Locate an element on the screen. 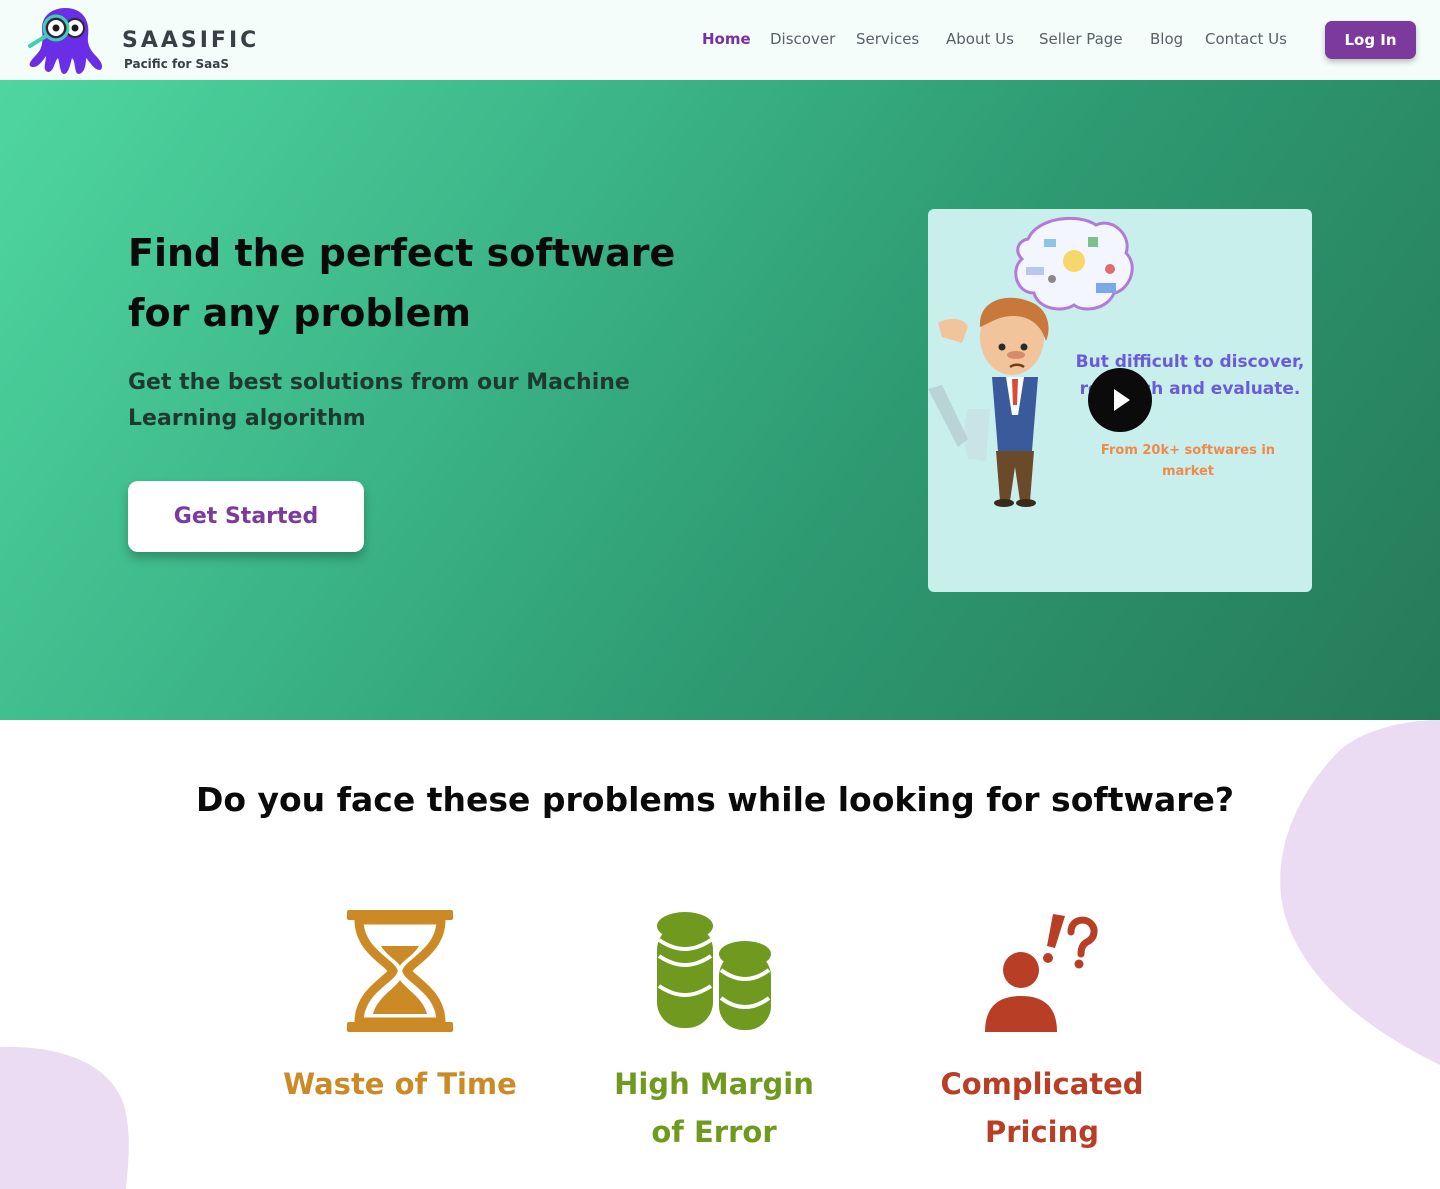  nav-discover: Discover is located at coordinates (802, 39).